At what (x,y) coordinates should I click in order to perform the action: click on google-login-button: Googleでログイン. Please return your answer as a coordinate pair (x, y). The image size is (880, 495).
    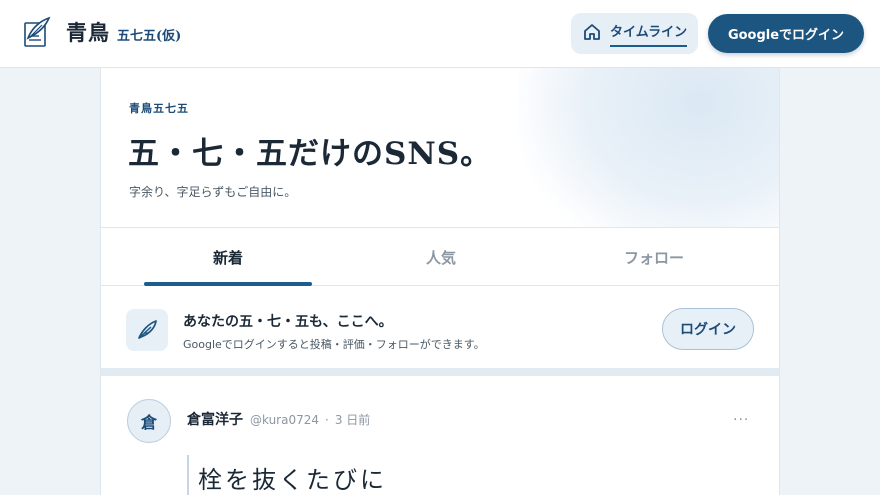
    Looking at the image, I should click on (786, 33).